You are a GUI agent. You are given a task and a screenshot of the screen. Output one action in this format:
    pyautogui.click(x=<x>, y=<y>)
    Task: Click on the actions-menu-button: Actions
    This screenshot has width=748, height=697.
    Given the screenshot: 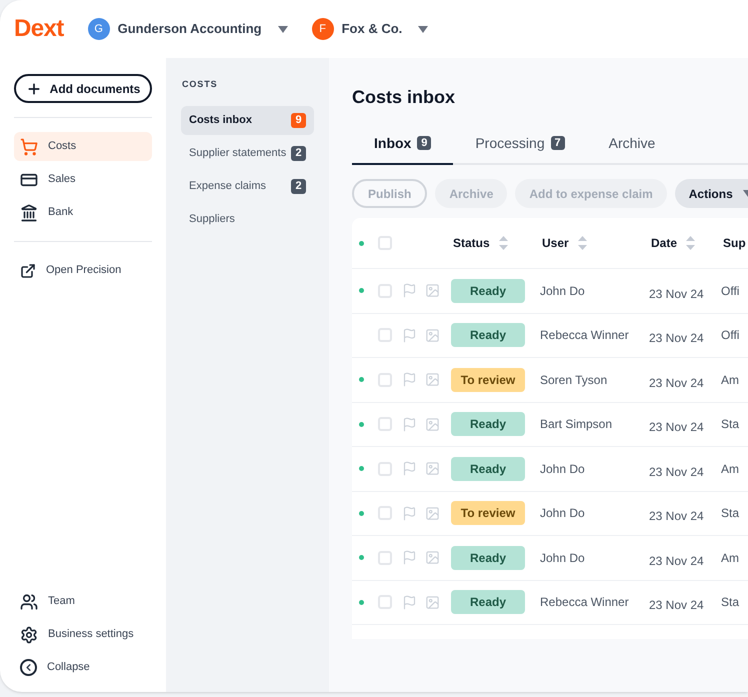 What is the action you would take?
    pyautogui.click(x=711, y=193)
    